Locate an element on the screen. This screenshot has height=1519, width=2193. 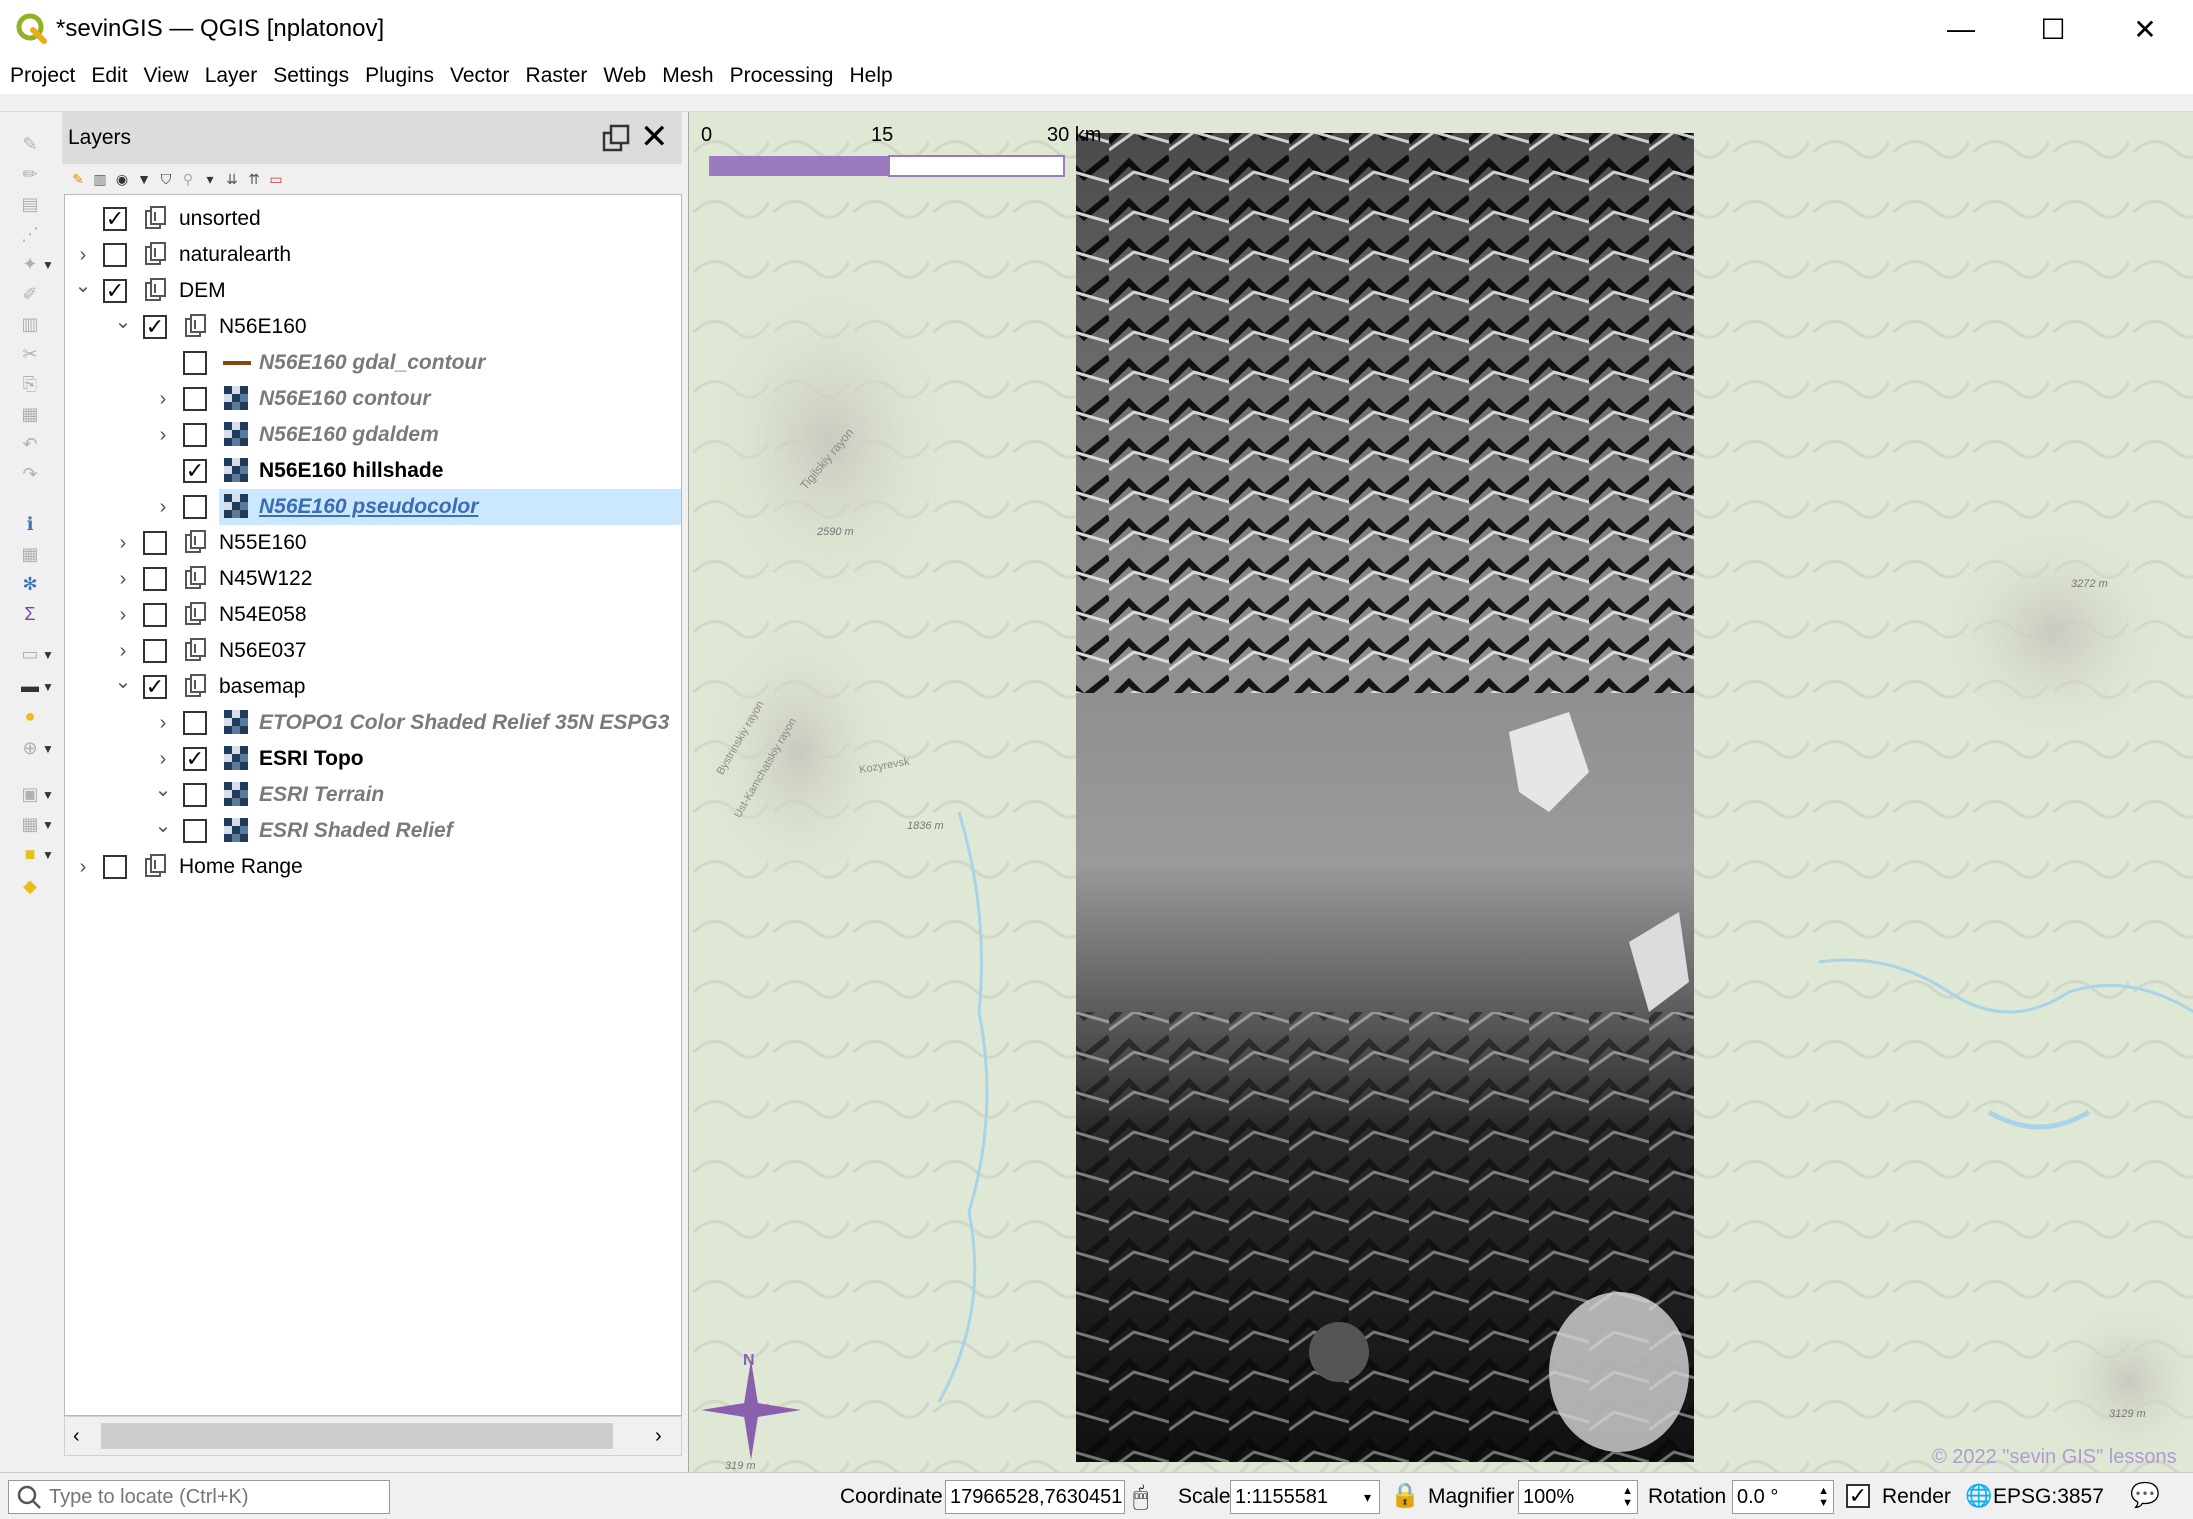
layer-row-basemap: ⌄ ✓ basemap is located at coordinates (373, 687).